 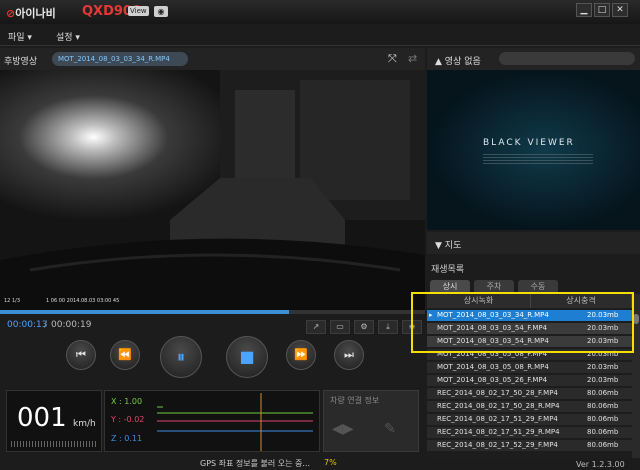 What do you see at coordinates (128, 419) in the screenshot?
I see `g-sensor-y: Y : -0.02` at bounding box center [128, 419].